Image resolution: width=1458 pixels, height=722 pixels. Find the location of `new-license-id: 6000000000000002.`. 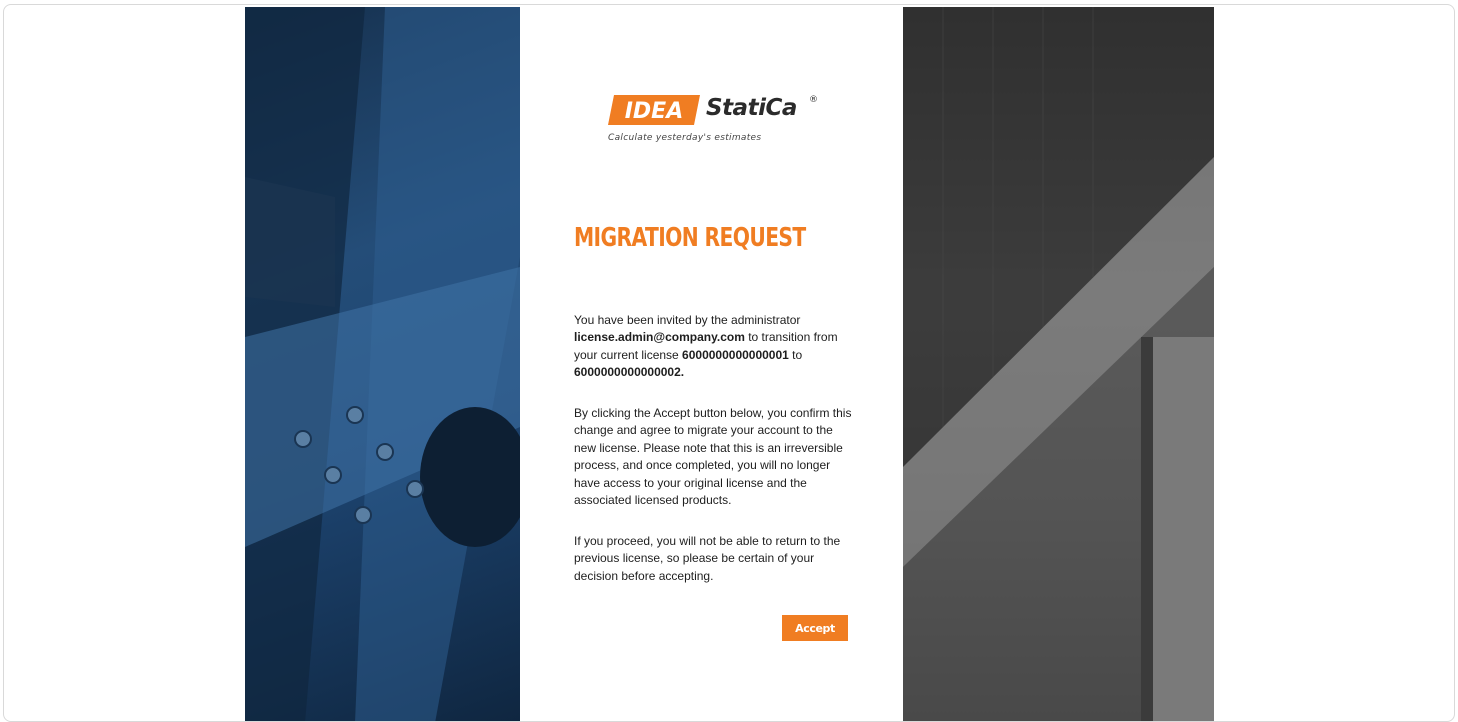

new-license-id: 6000000000000002. is located at coordinates (629, 372).